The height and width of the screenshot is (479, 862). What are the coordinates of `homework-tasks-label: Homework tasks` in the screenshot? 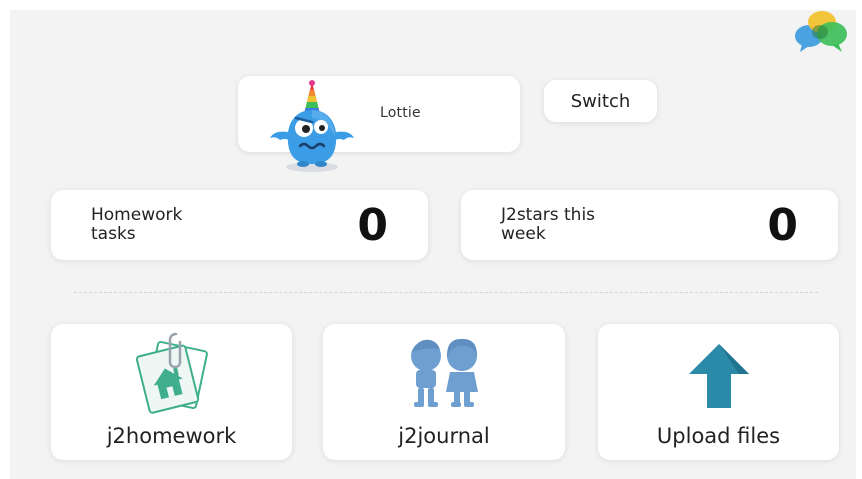 It's located at (137, 224).